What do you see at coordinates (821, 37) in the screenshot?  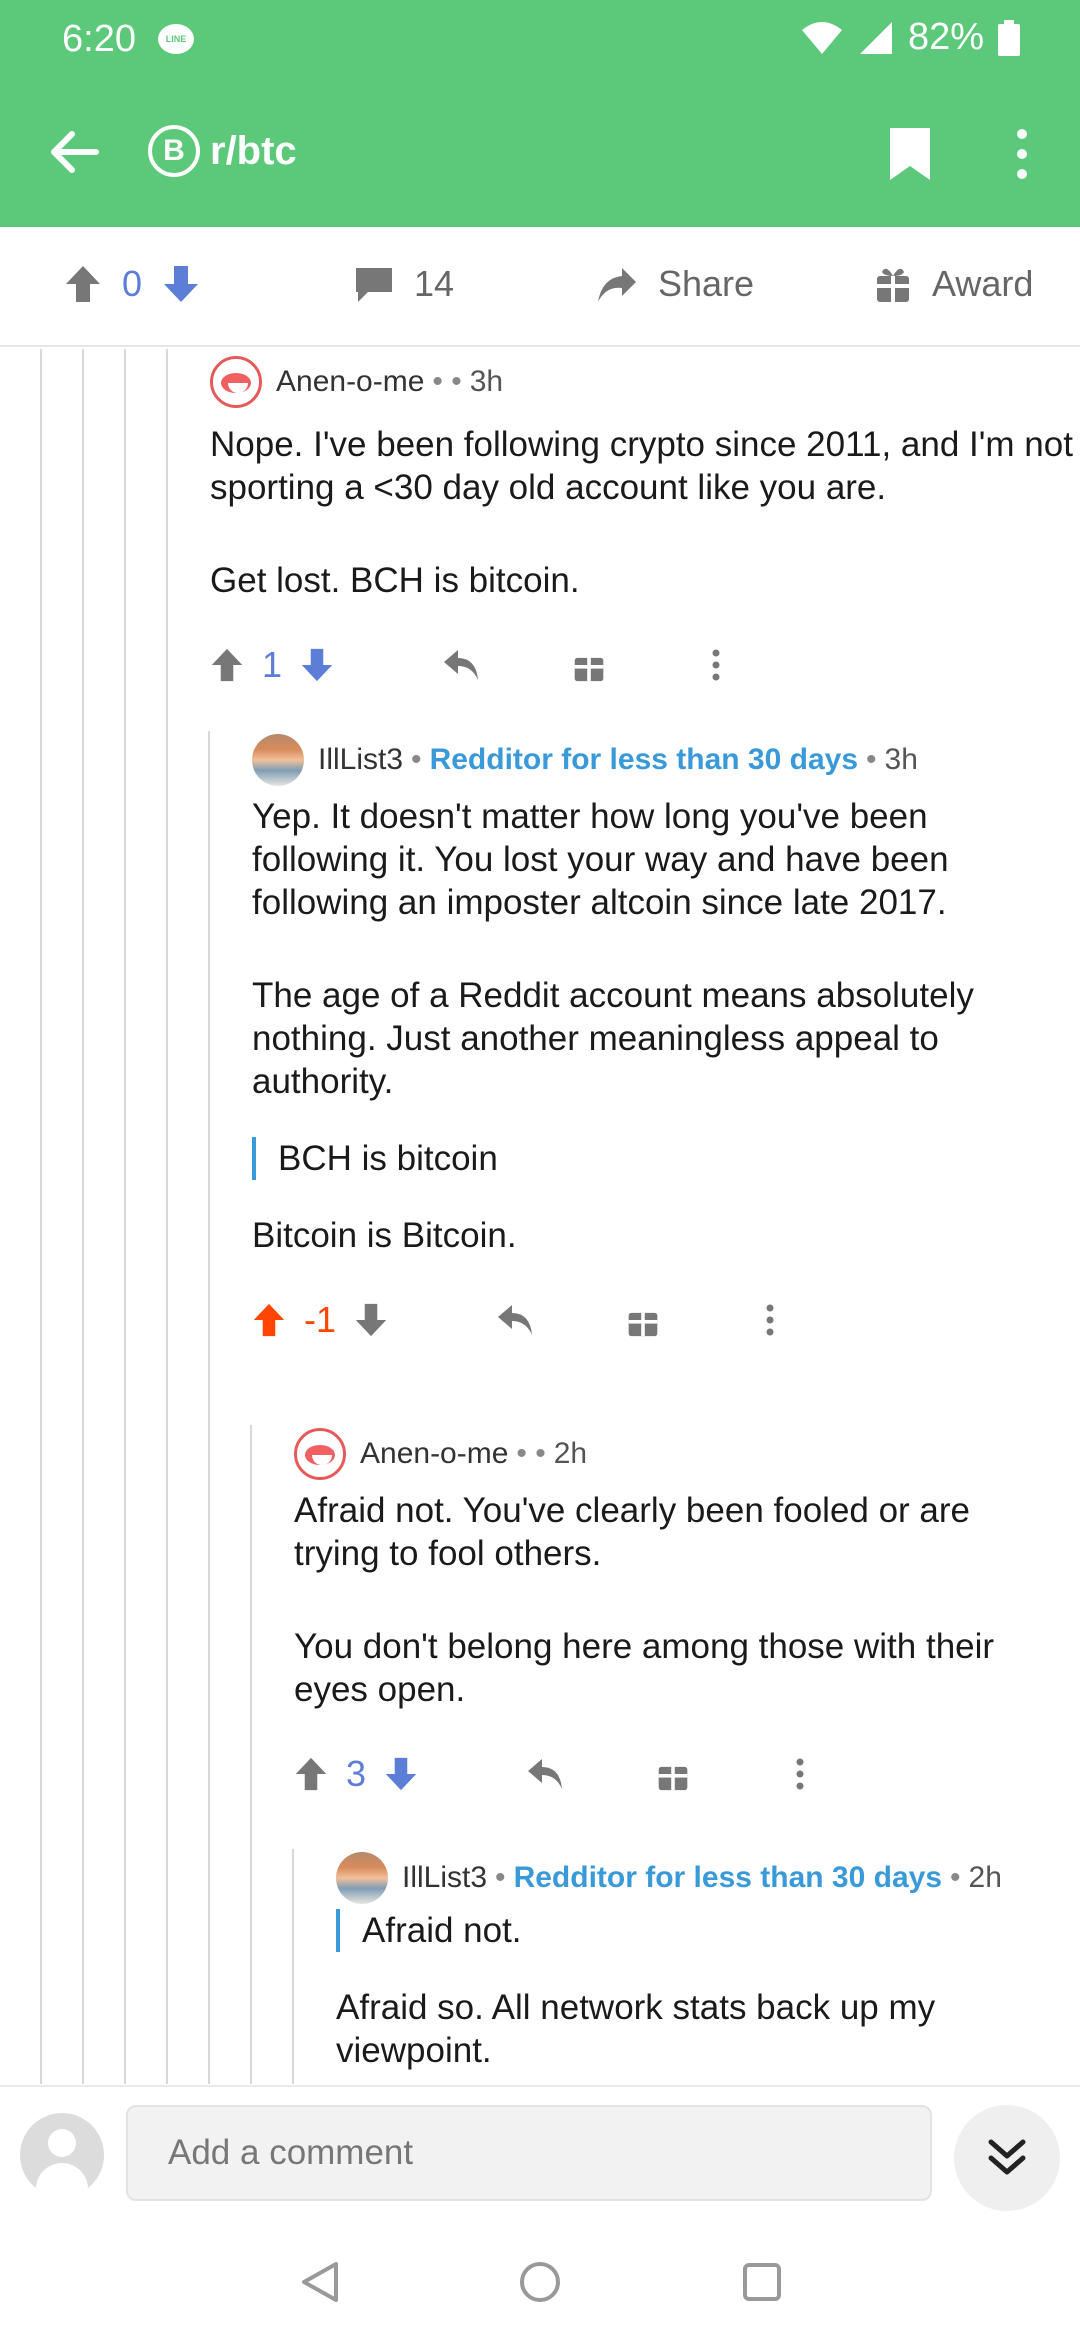 I see `wifi-icon` at bounding box center [821, 37].